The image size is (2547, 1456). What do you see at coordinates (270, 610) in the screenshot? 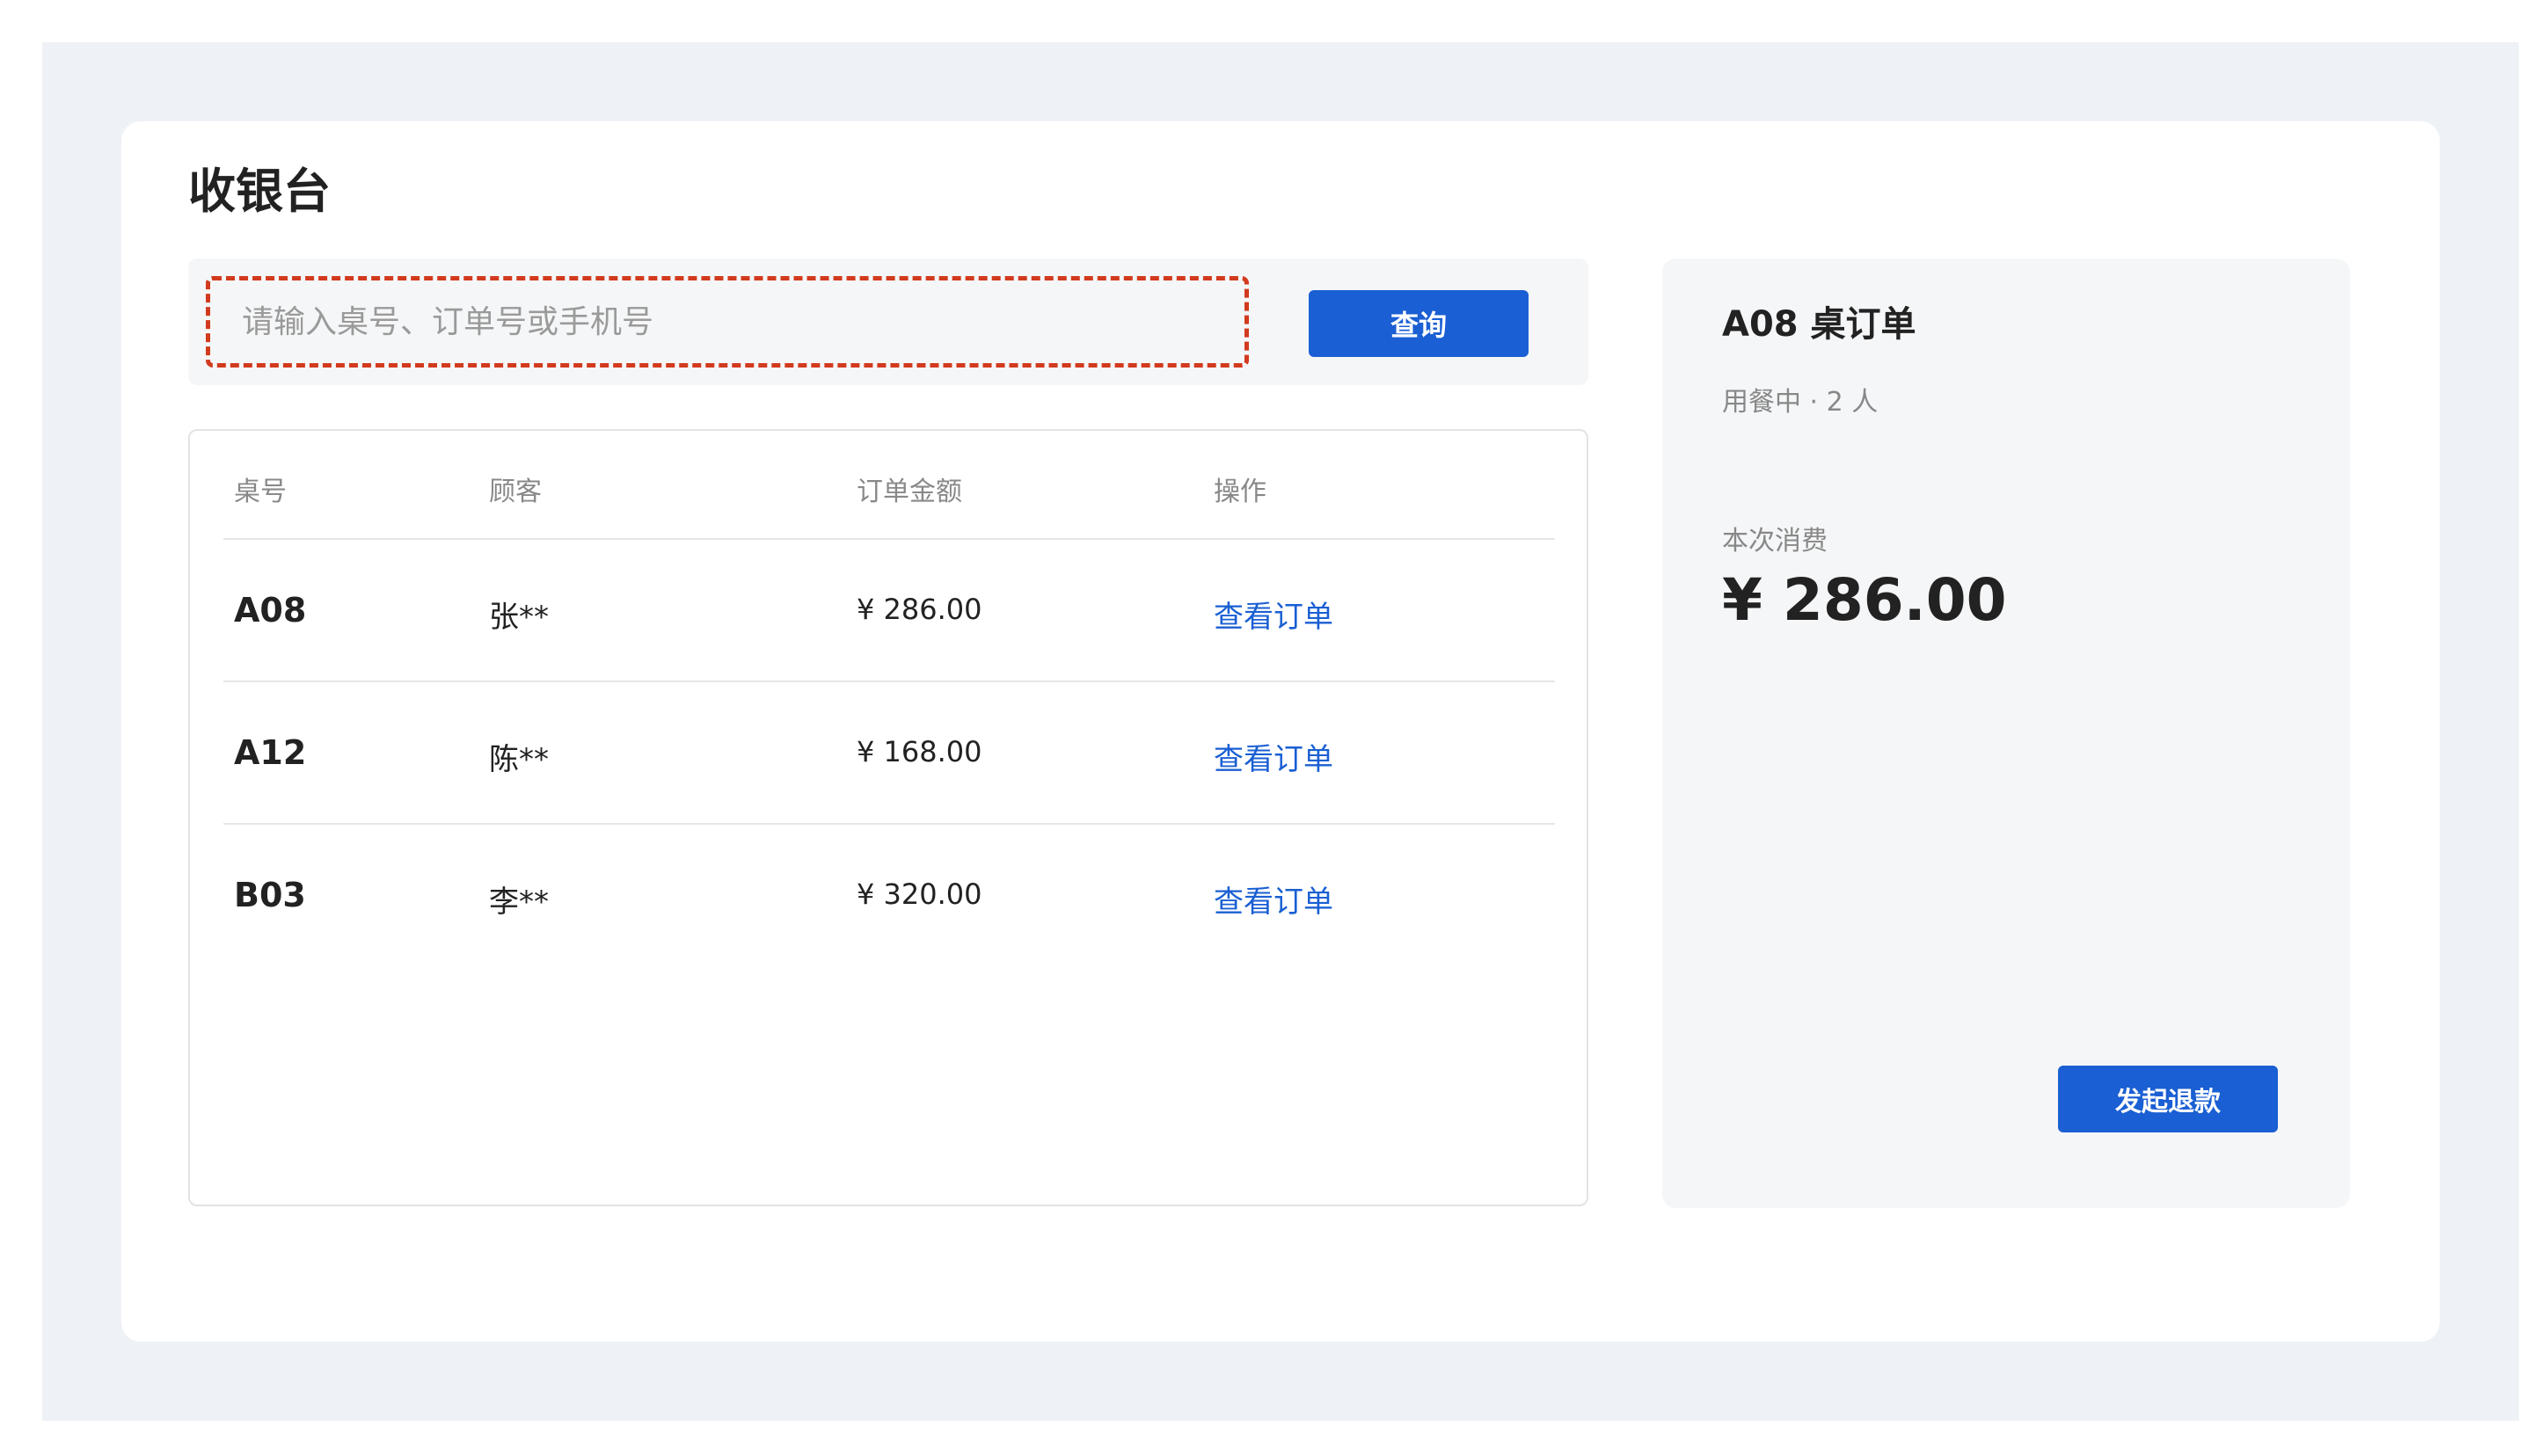
I see `table-no: A08` at bounding box center [270, 610].